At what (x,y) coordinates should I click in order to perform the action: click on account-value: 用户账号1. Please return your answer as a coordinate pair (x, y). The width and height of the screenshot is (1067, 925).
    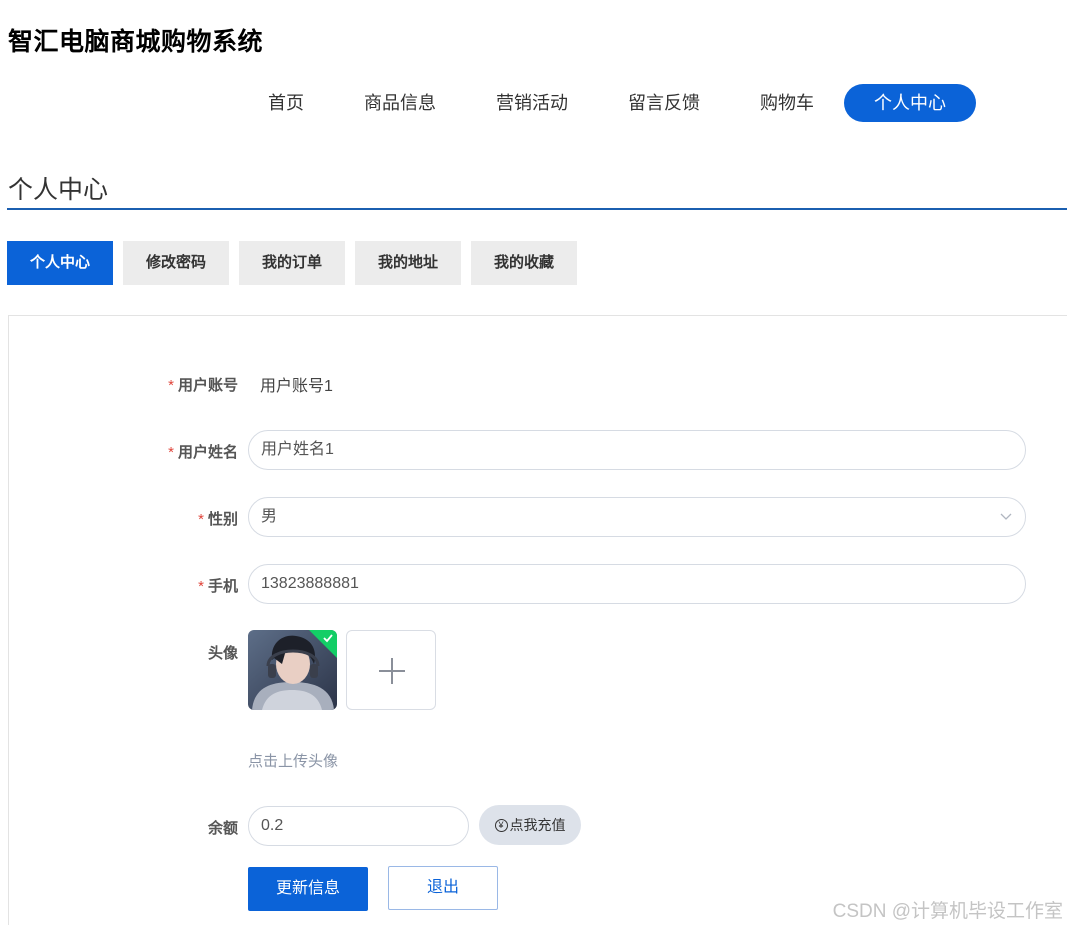
    Looking at the image, I should click on (296, 386).